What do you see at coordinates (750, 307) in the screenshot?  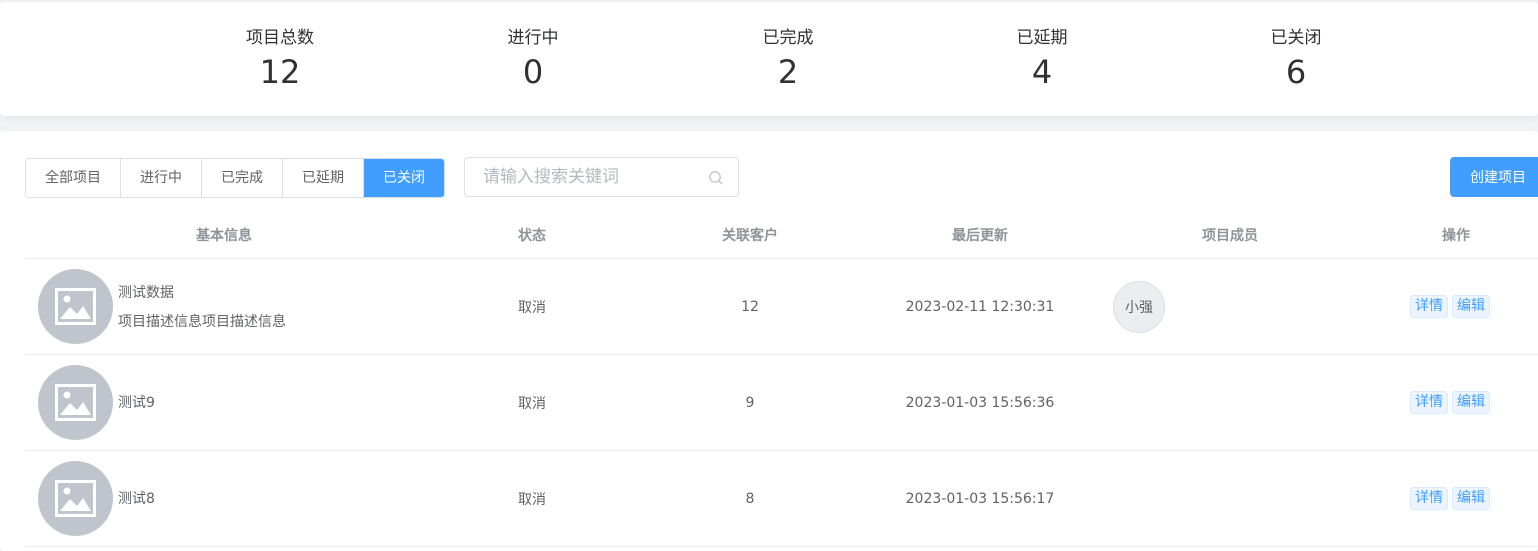 I see `customer-count: 12` at bounding box center [750, 307].